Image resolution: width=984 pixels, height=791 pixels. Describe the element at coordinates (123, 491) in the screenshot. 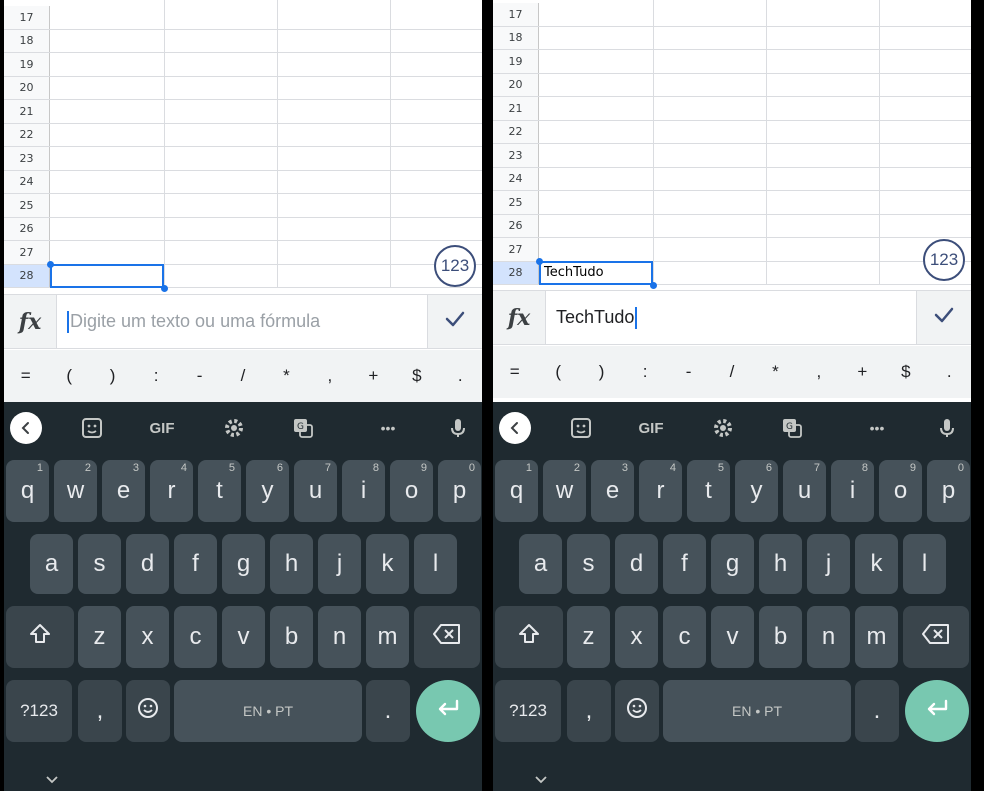

I see `key-e: e3` at that location.